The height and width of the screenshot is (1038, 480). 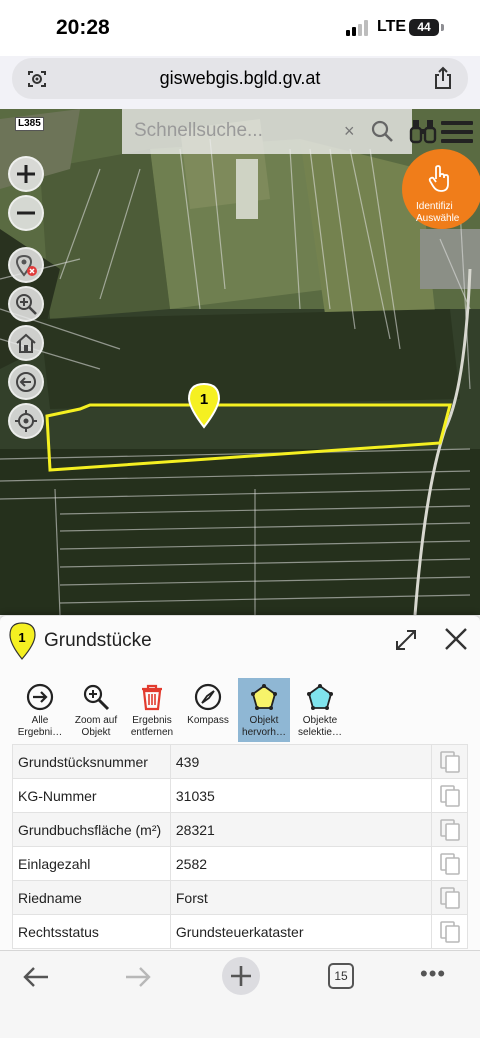 I want to click on attribute-row: KG-Nummer 31035, so click(x=240, y=795).